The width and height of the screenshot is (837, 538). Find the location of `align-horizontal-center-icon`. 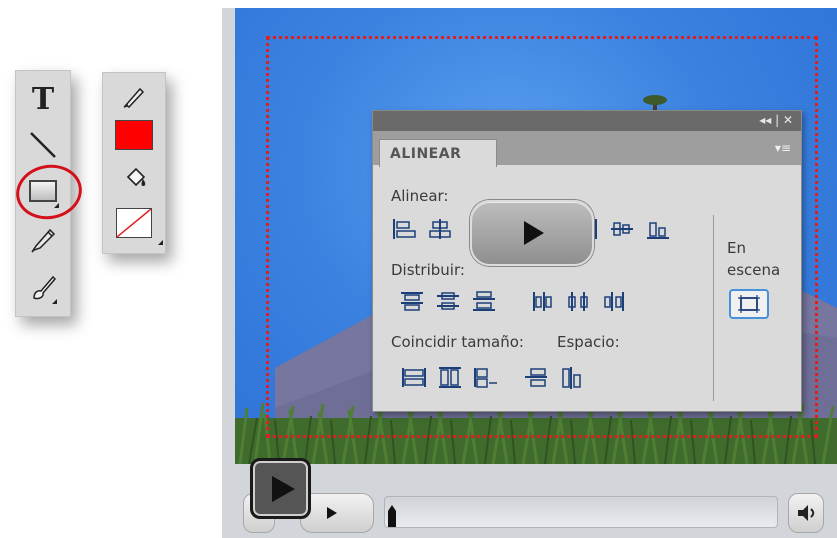

align-horizontal-center-icon is located at coordinates (440, 229).